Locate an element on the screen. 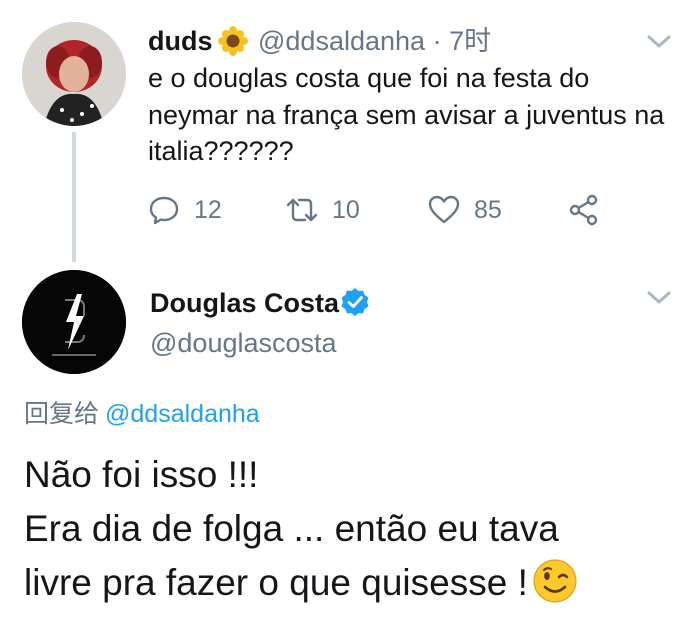  author-handle-and-time: @ddsaldanha · 7时 is located at coordinates (374, 41).